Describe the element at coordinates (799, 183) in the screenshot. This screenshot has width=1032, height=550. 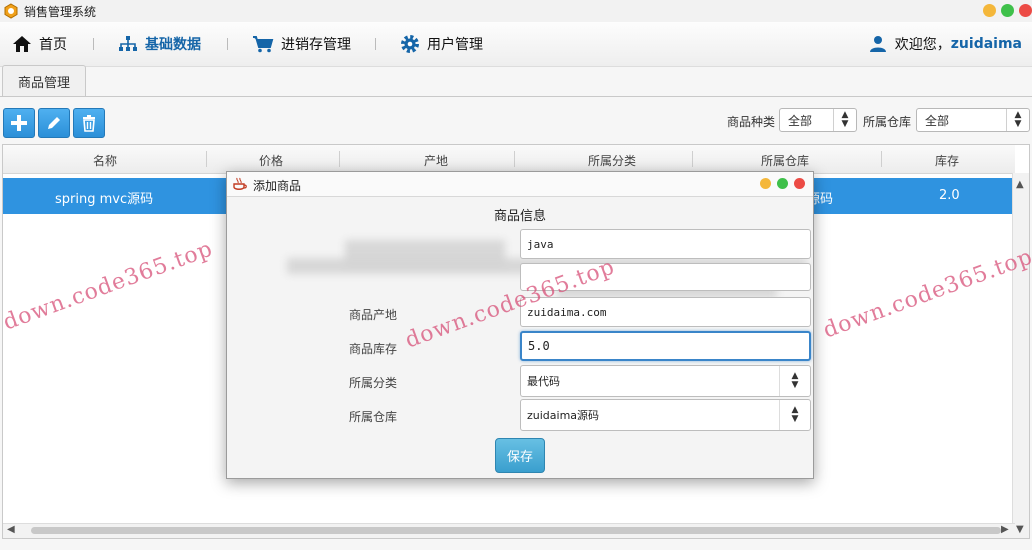
I see `dialog-close-button` at that location.